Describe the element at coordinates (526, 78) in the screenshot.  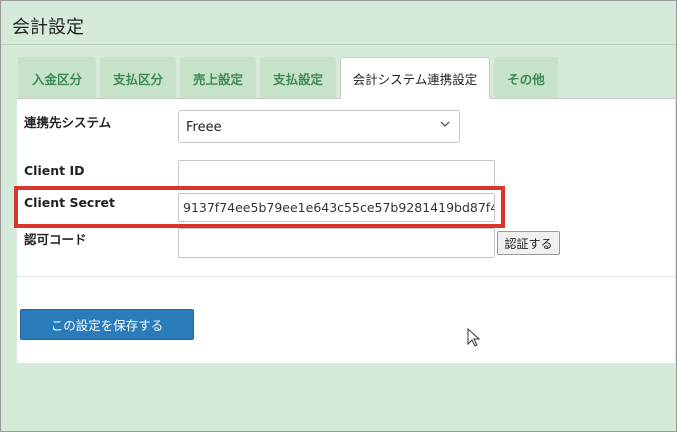
I see `tab-other: その他` at that location.